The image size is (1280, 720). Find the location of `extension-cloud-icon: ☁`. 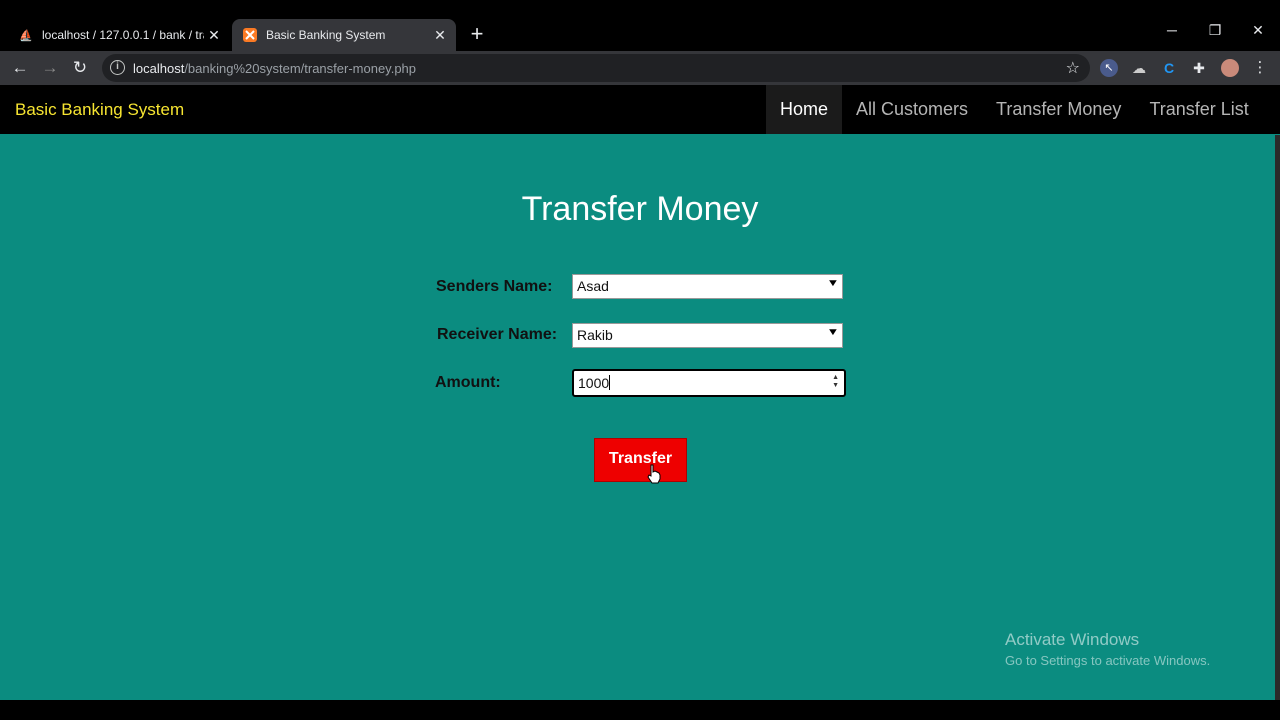

extension-cloud-icon: ☁ is located at coordinates (1139, 68).